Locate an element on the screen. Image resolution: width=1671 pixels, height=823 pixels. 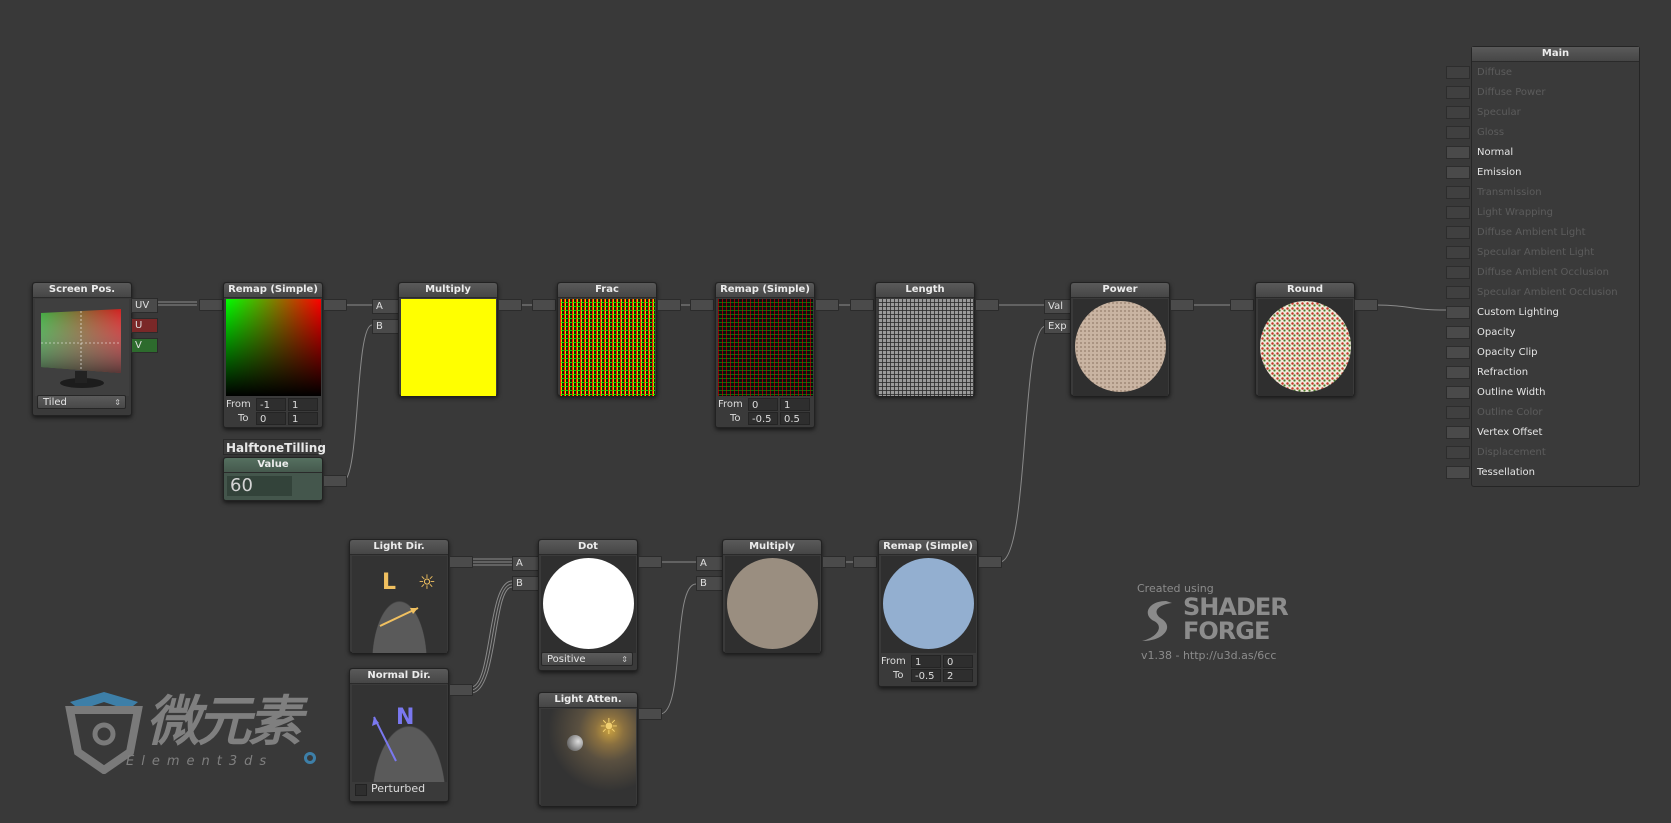
main-input-label: Normal is located at coordinates (1495, 152).